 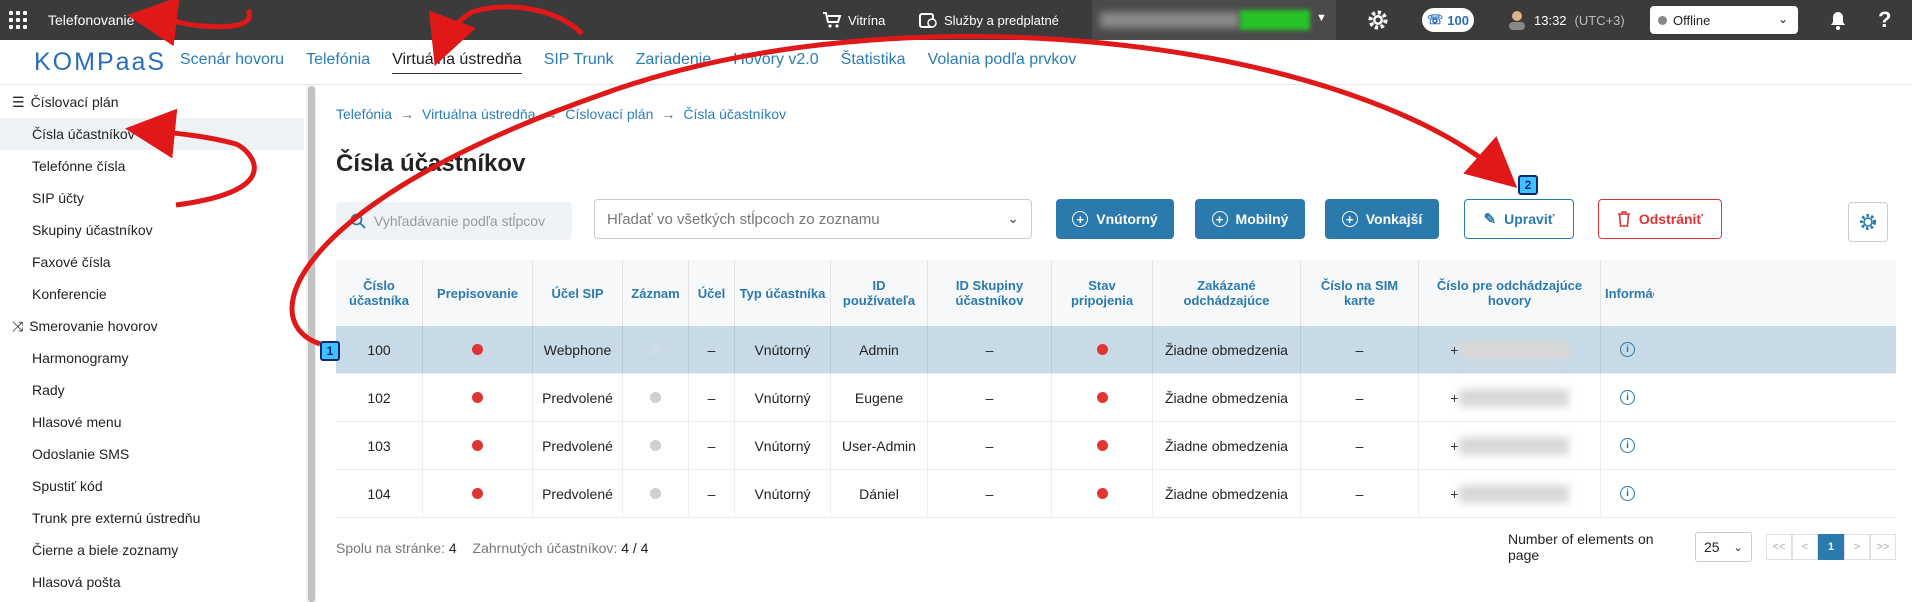 I want to click on table-settings-button, so click(x=1868, y=222).